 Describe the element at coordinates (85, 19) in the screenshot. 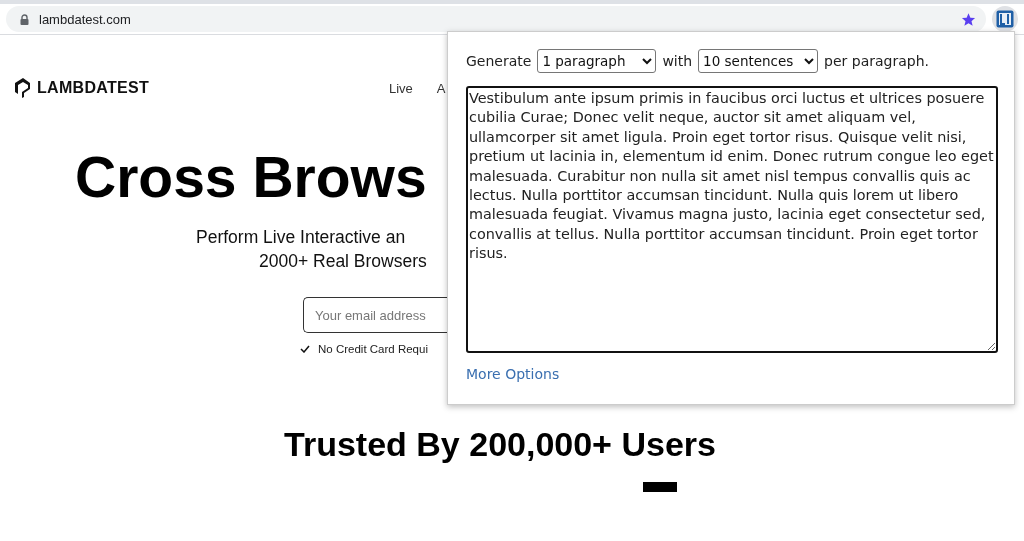

I see `url-text: lambdatest.com` at that location.